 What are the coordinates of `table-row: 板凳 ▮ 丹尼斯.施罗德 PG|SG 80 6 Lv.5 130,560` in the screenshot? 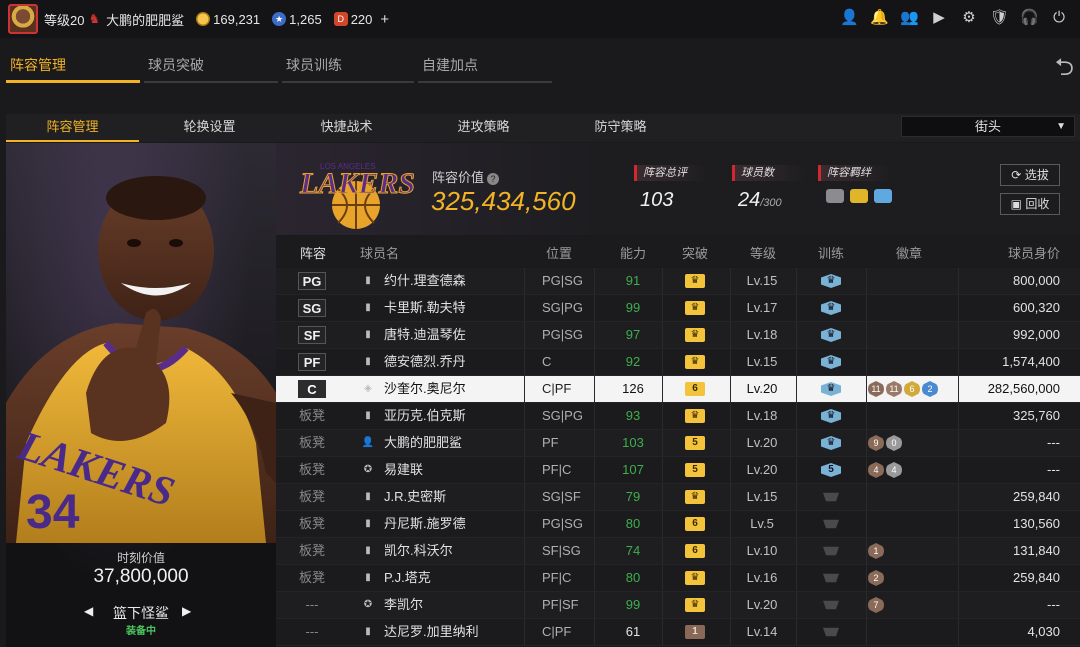 It's located at (678, 524).